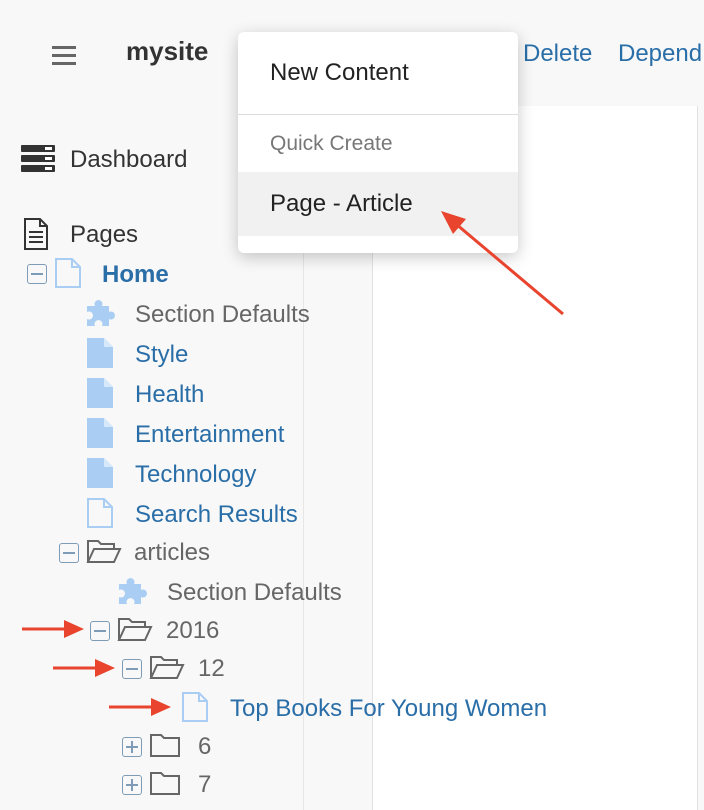 This screenshot has height=810, width=704. I want to click on tree-item-entertainment: Entertainment, so click(209, 435).